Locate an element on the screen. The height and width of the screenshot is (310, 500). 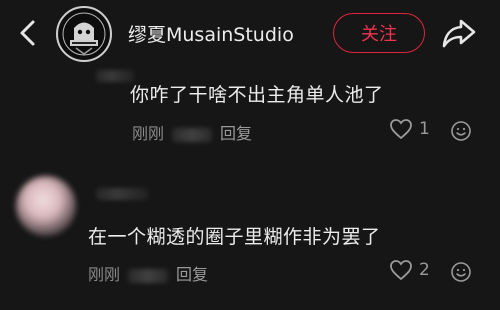
share-arrow-icon is located at coordinates (459, 33).